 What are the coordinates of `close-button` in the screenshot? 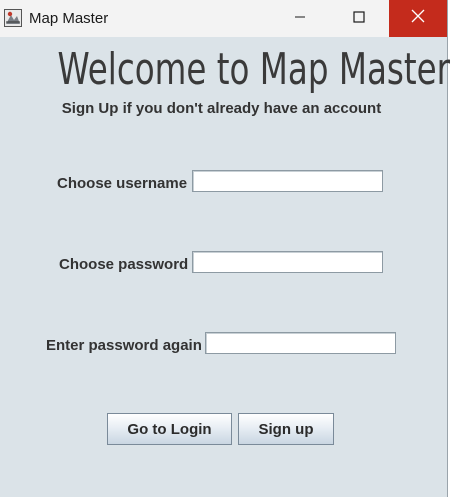 It's located at (418, 18).